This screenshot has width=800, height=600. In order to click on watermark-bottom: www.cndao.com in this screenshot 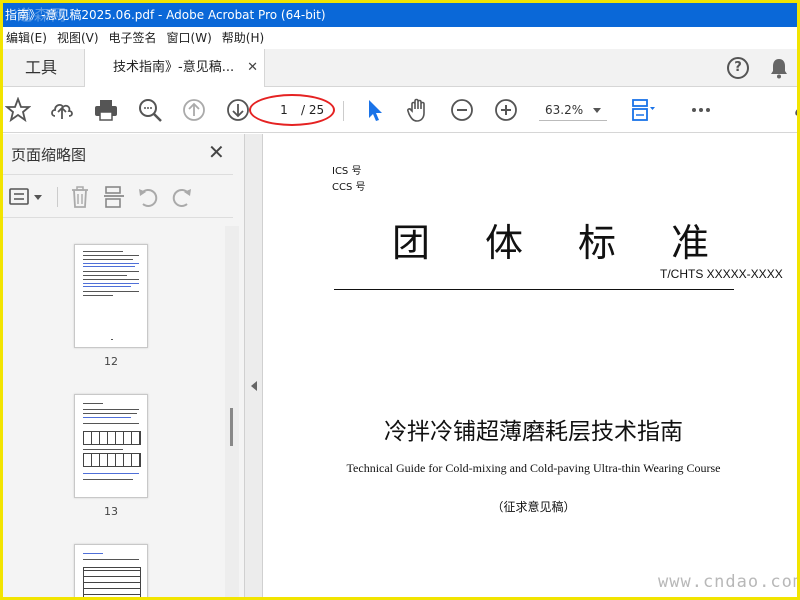, I will do `click(729, 582)`.